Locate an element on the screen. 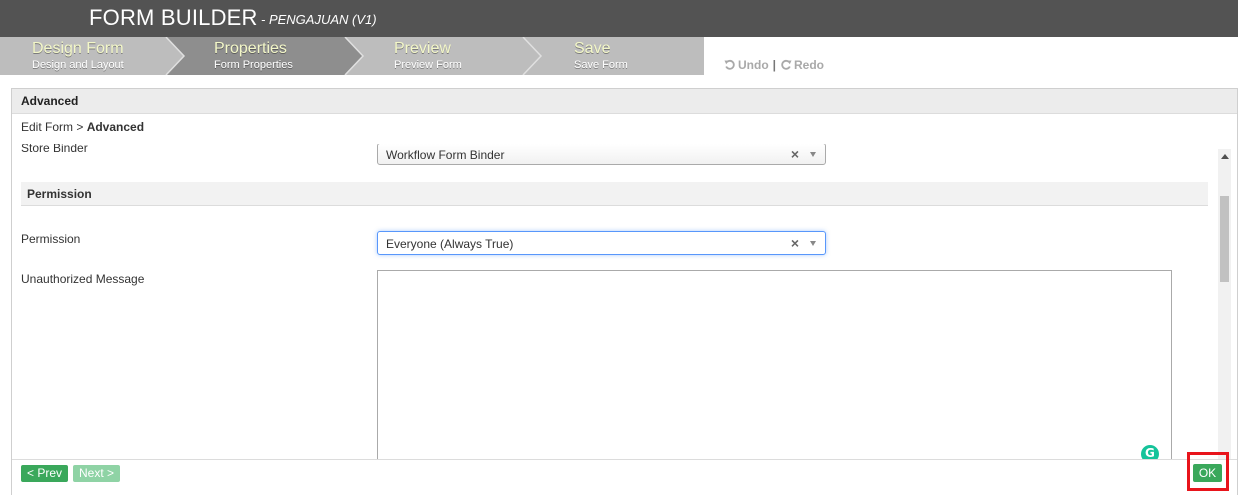 The image size is (1238, 496). store-binder-select: Workflow Form Binder × is located at coordinates (601, 154).